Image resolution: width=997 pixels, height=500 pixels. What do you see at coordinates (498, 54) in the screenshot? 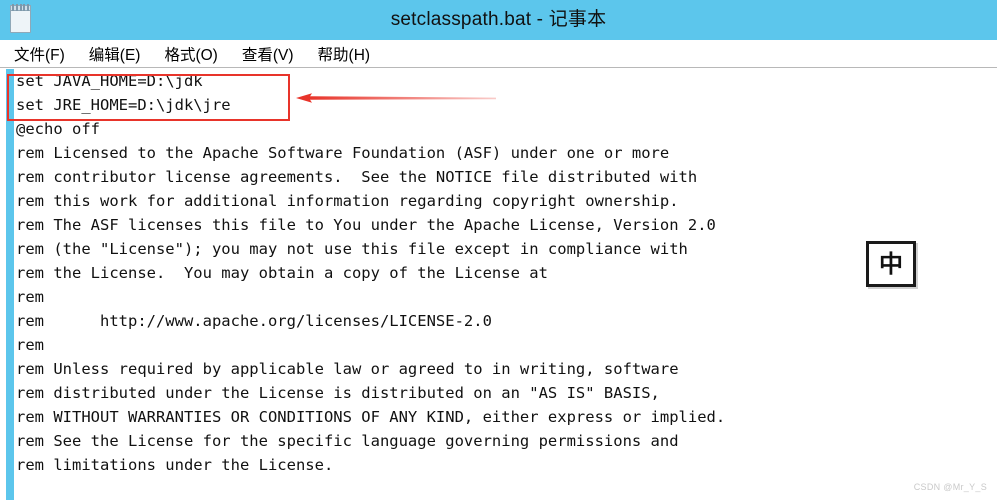
I see `menu-bar: 文件(F) 编辑(E) 格式(O) 查看(V) 帮助(H)` at bounding box center [498, 54].